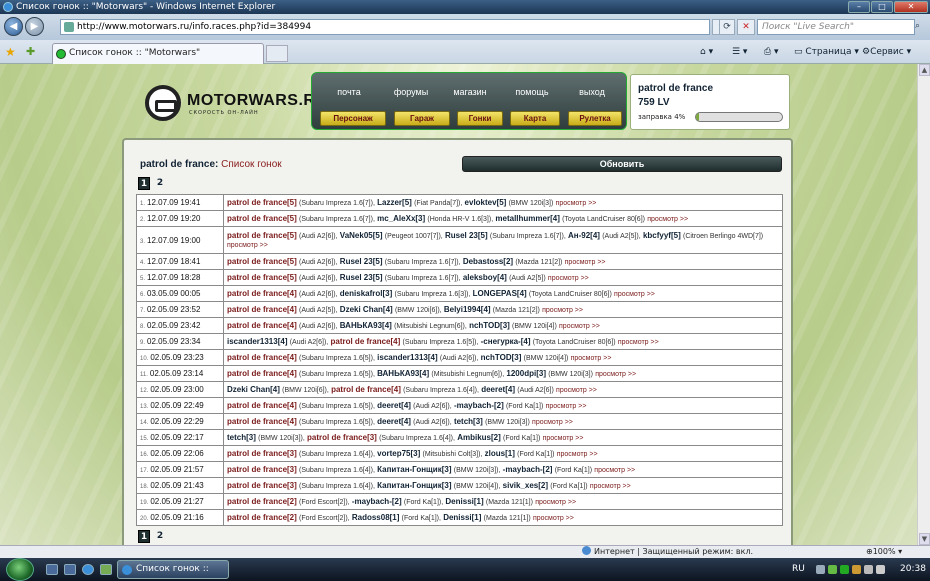  What do you see at coordinates (486, 202) in the screenshot?
I see `participant-link: evloktev[5]` at bounding box center [486, 202].